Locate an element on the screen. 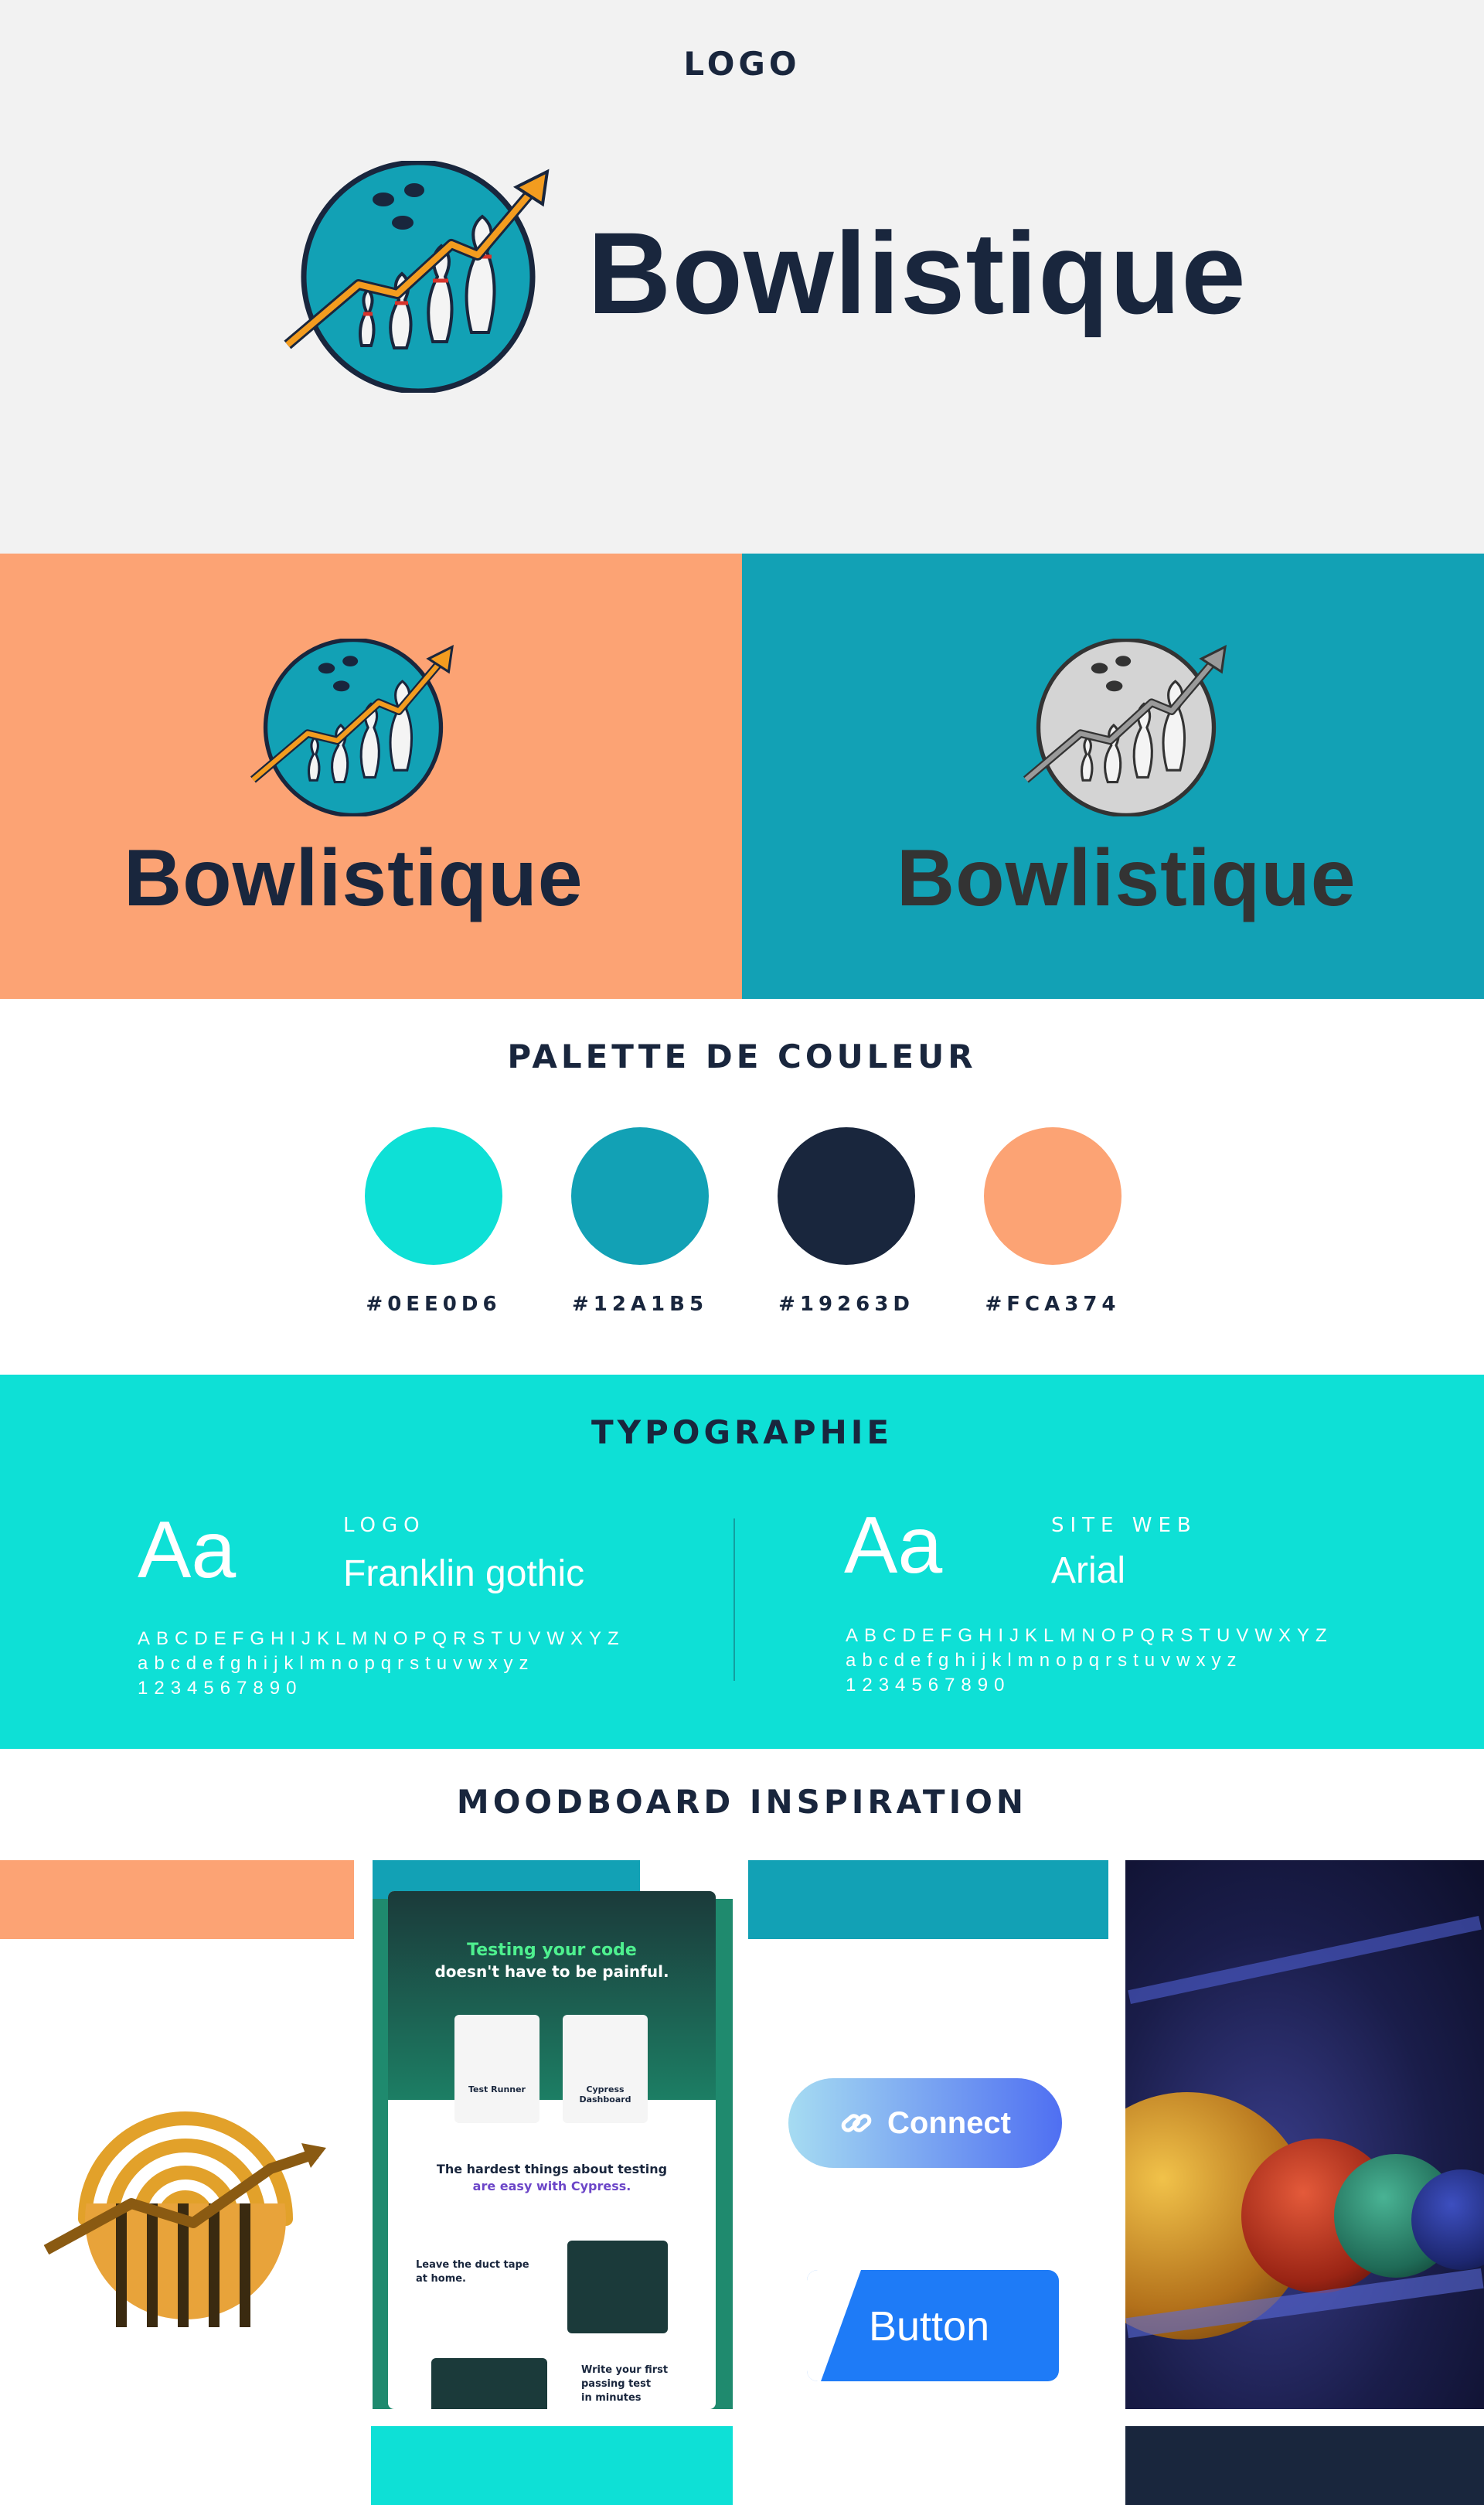 This screenshot has height=2505, width=1484. moodboard-swatch-peach is located at coordinates (177, 1899).